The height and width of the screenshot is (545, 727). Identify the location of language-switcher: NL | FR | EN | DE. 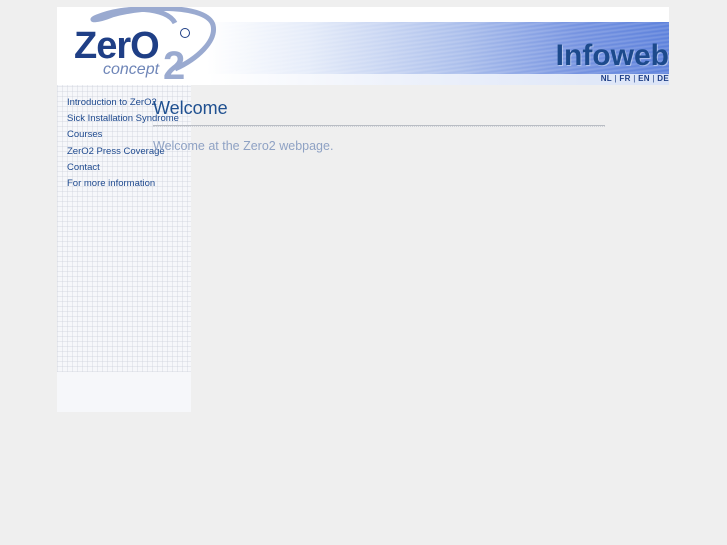
(634, 78).